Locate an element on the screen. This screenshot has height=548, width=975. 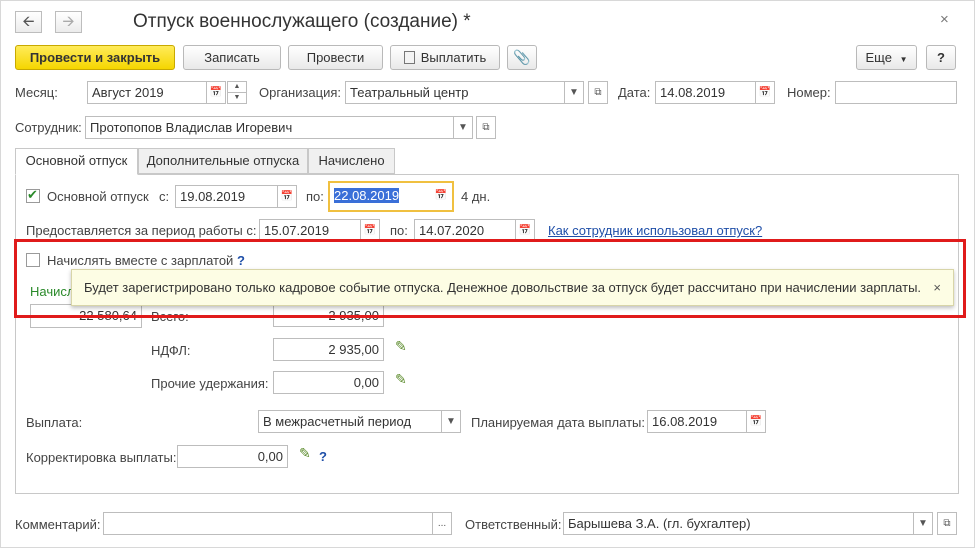
planned-date-field: 16.08.2019 is located at coordinates (697, 421).